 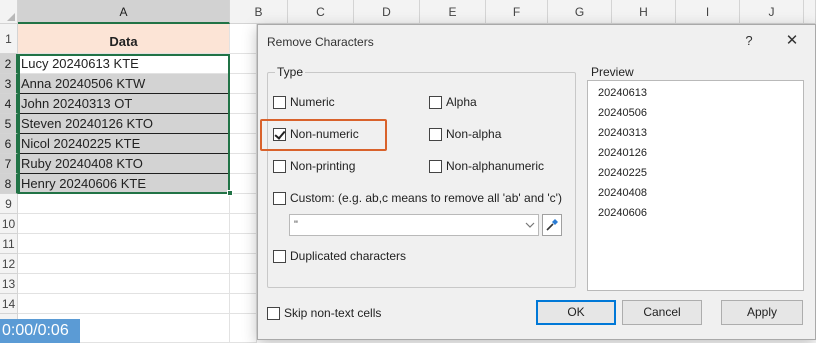 I want to click on row-header-12: 12, so click(x=9, y=264).